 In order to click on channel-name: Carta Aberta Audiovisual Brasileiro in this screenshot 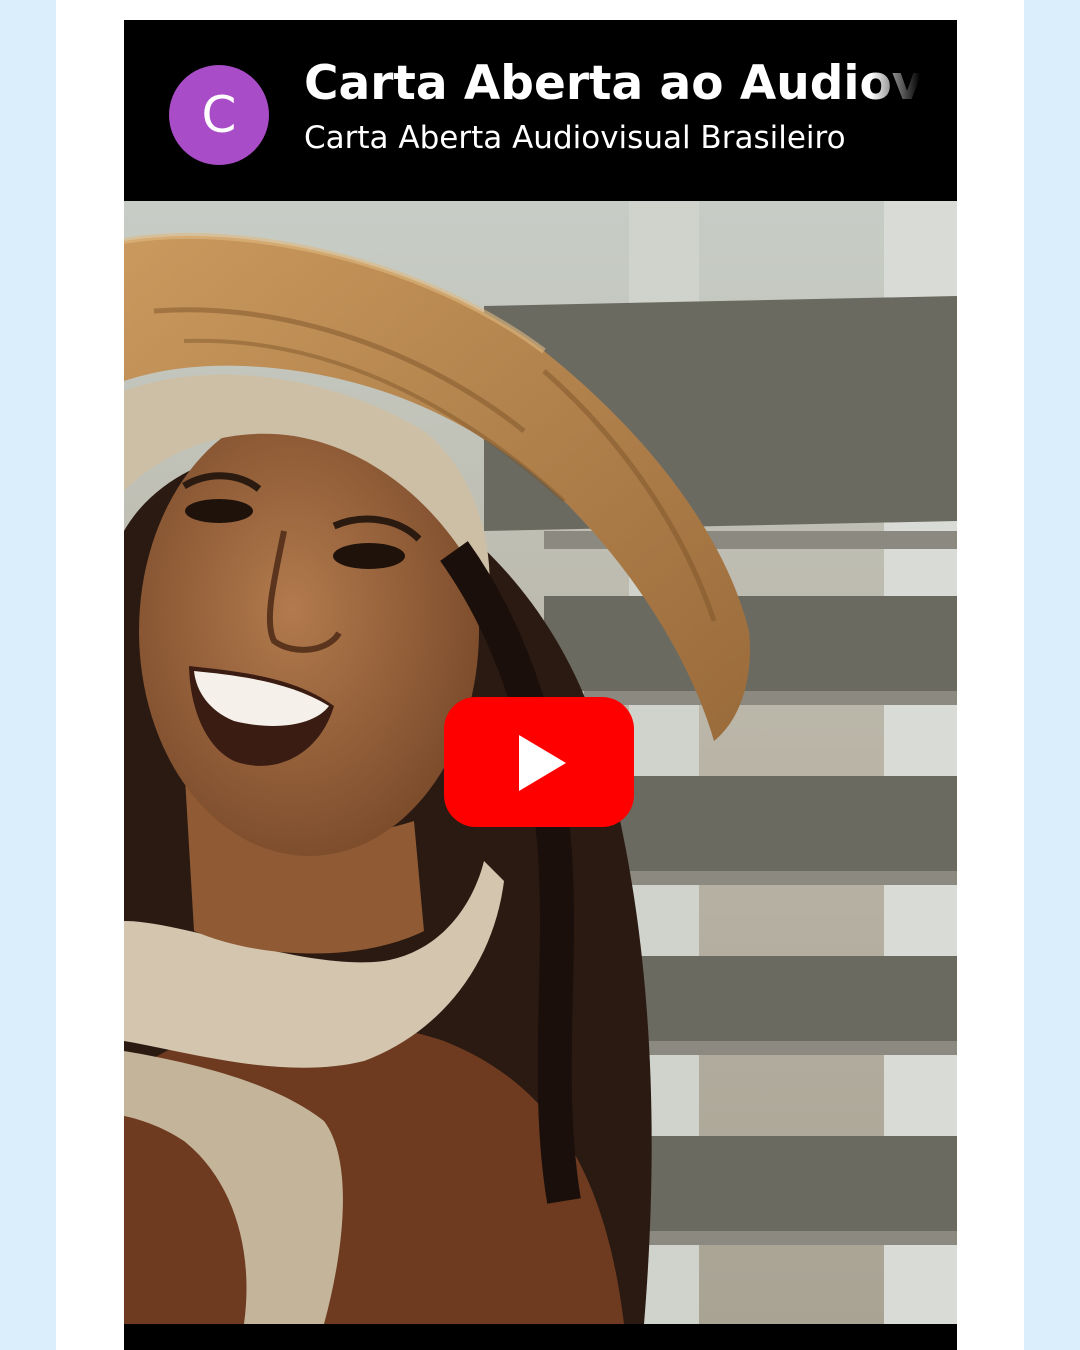, I will do `click(614, 138)`.